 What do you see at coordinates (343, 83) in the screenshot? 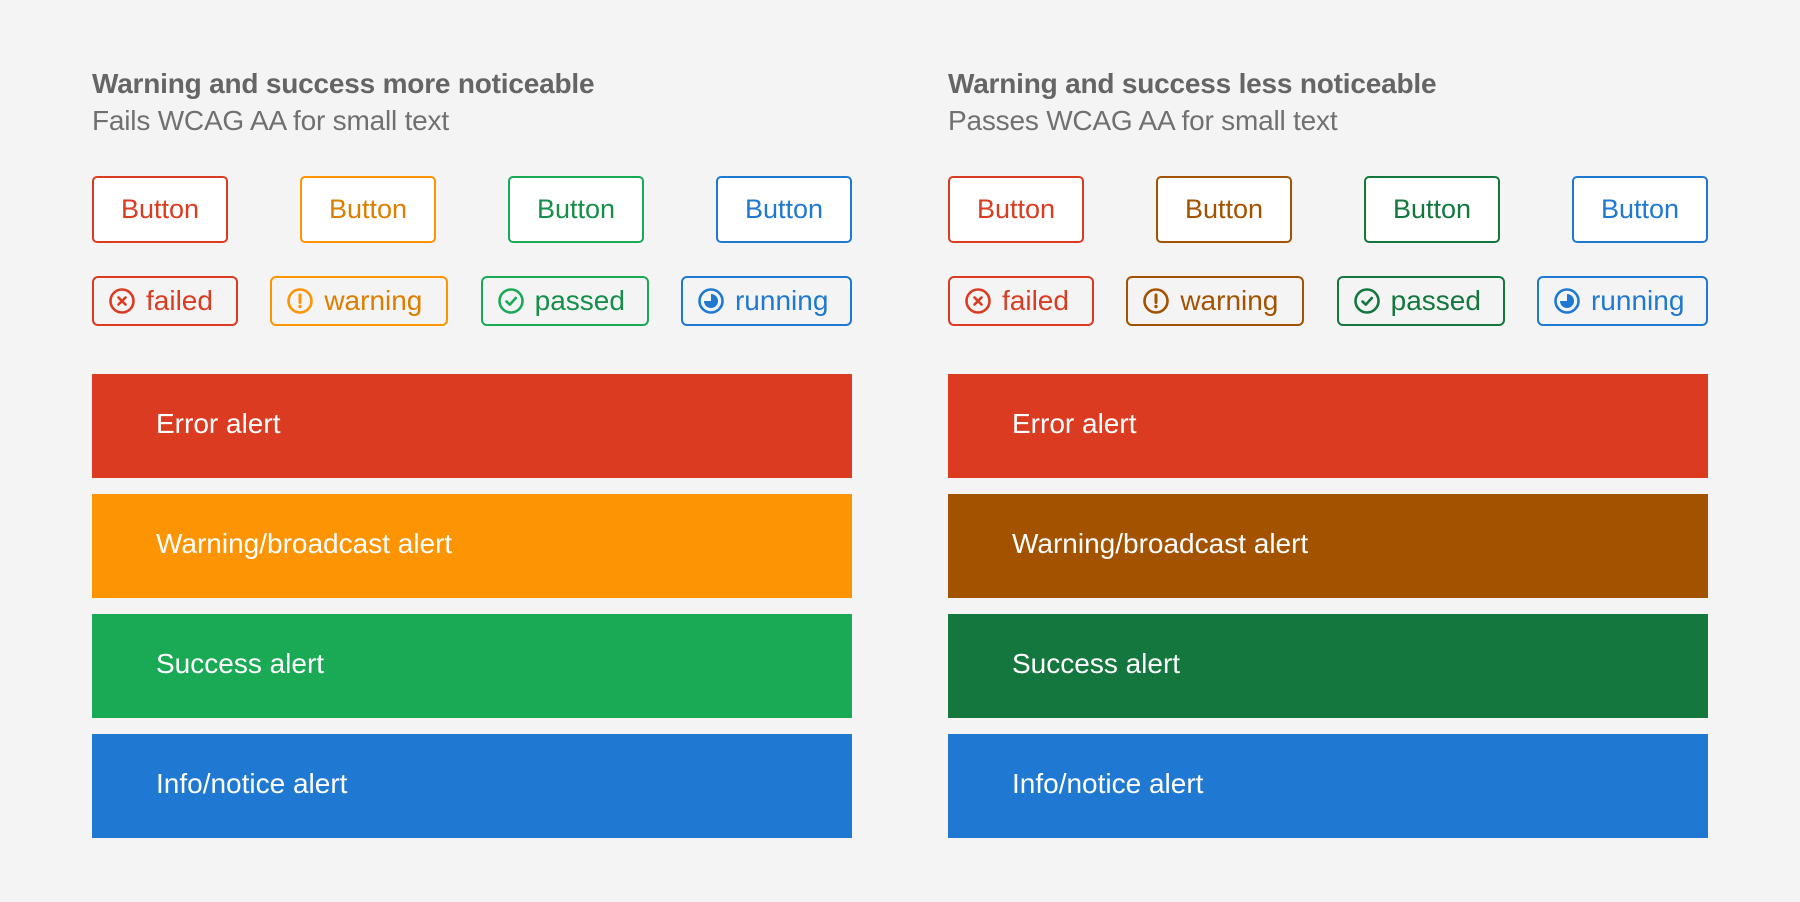
I see `panel-title: Warning and success more noticeable` at bounding box center [343, 83].